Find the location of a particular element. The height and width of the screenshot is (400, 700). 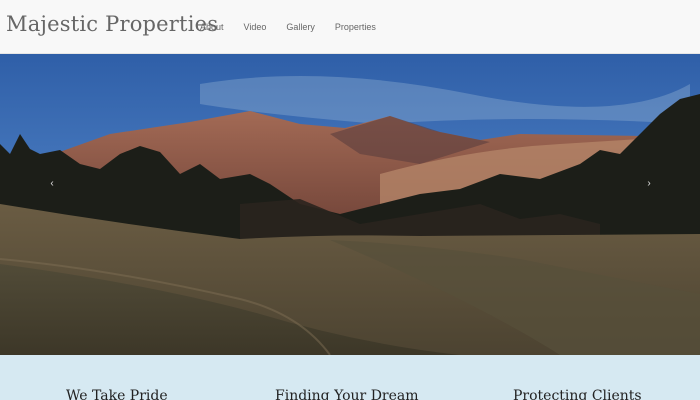

feature-heading-protecting: Protecting Clients is located at coordinates (577, 394).